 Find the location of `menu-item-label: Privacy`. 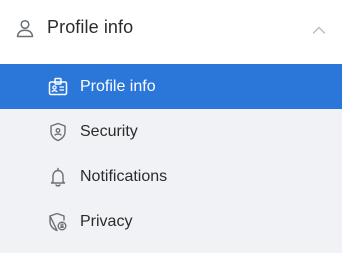

menu-item-label: Privacy is located at coordinates (106, 221).